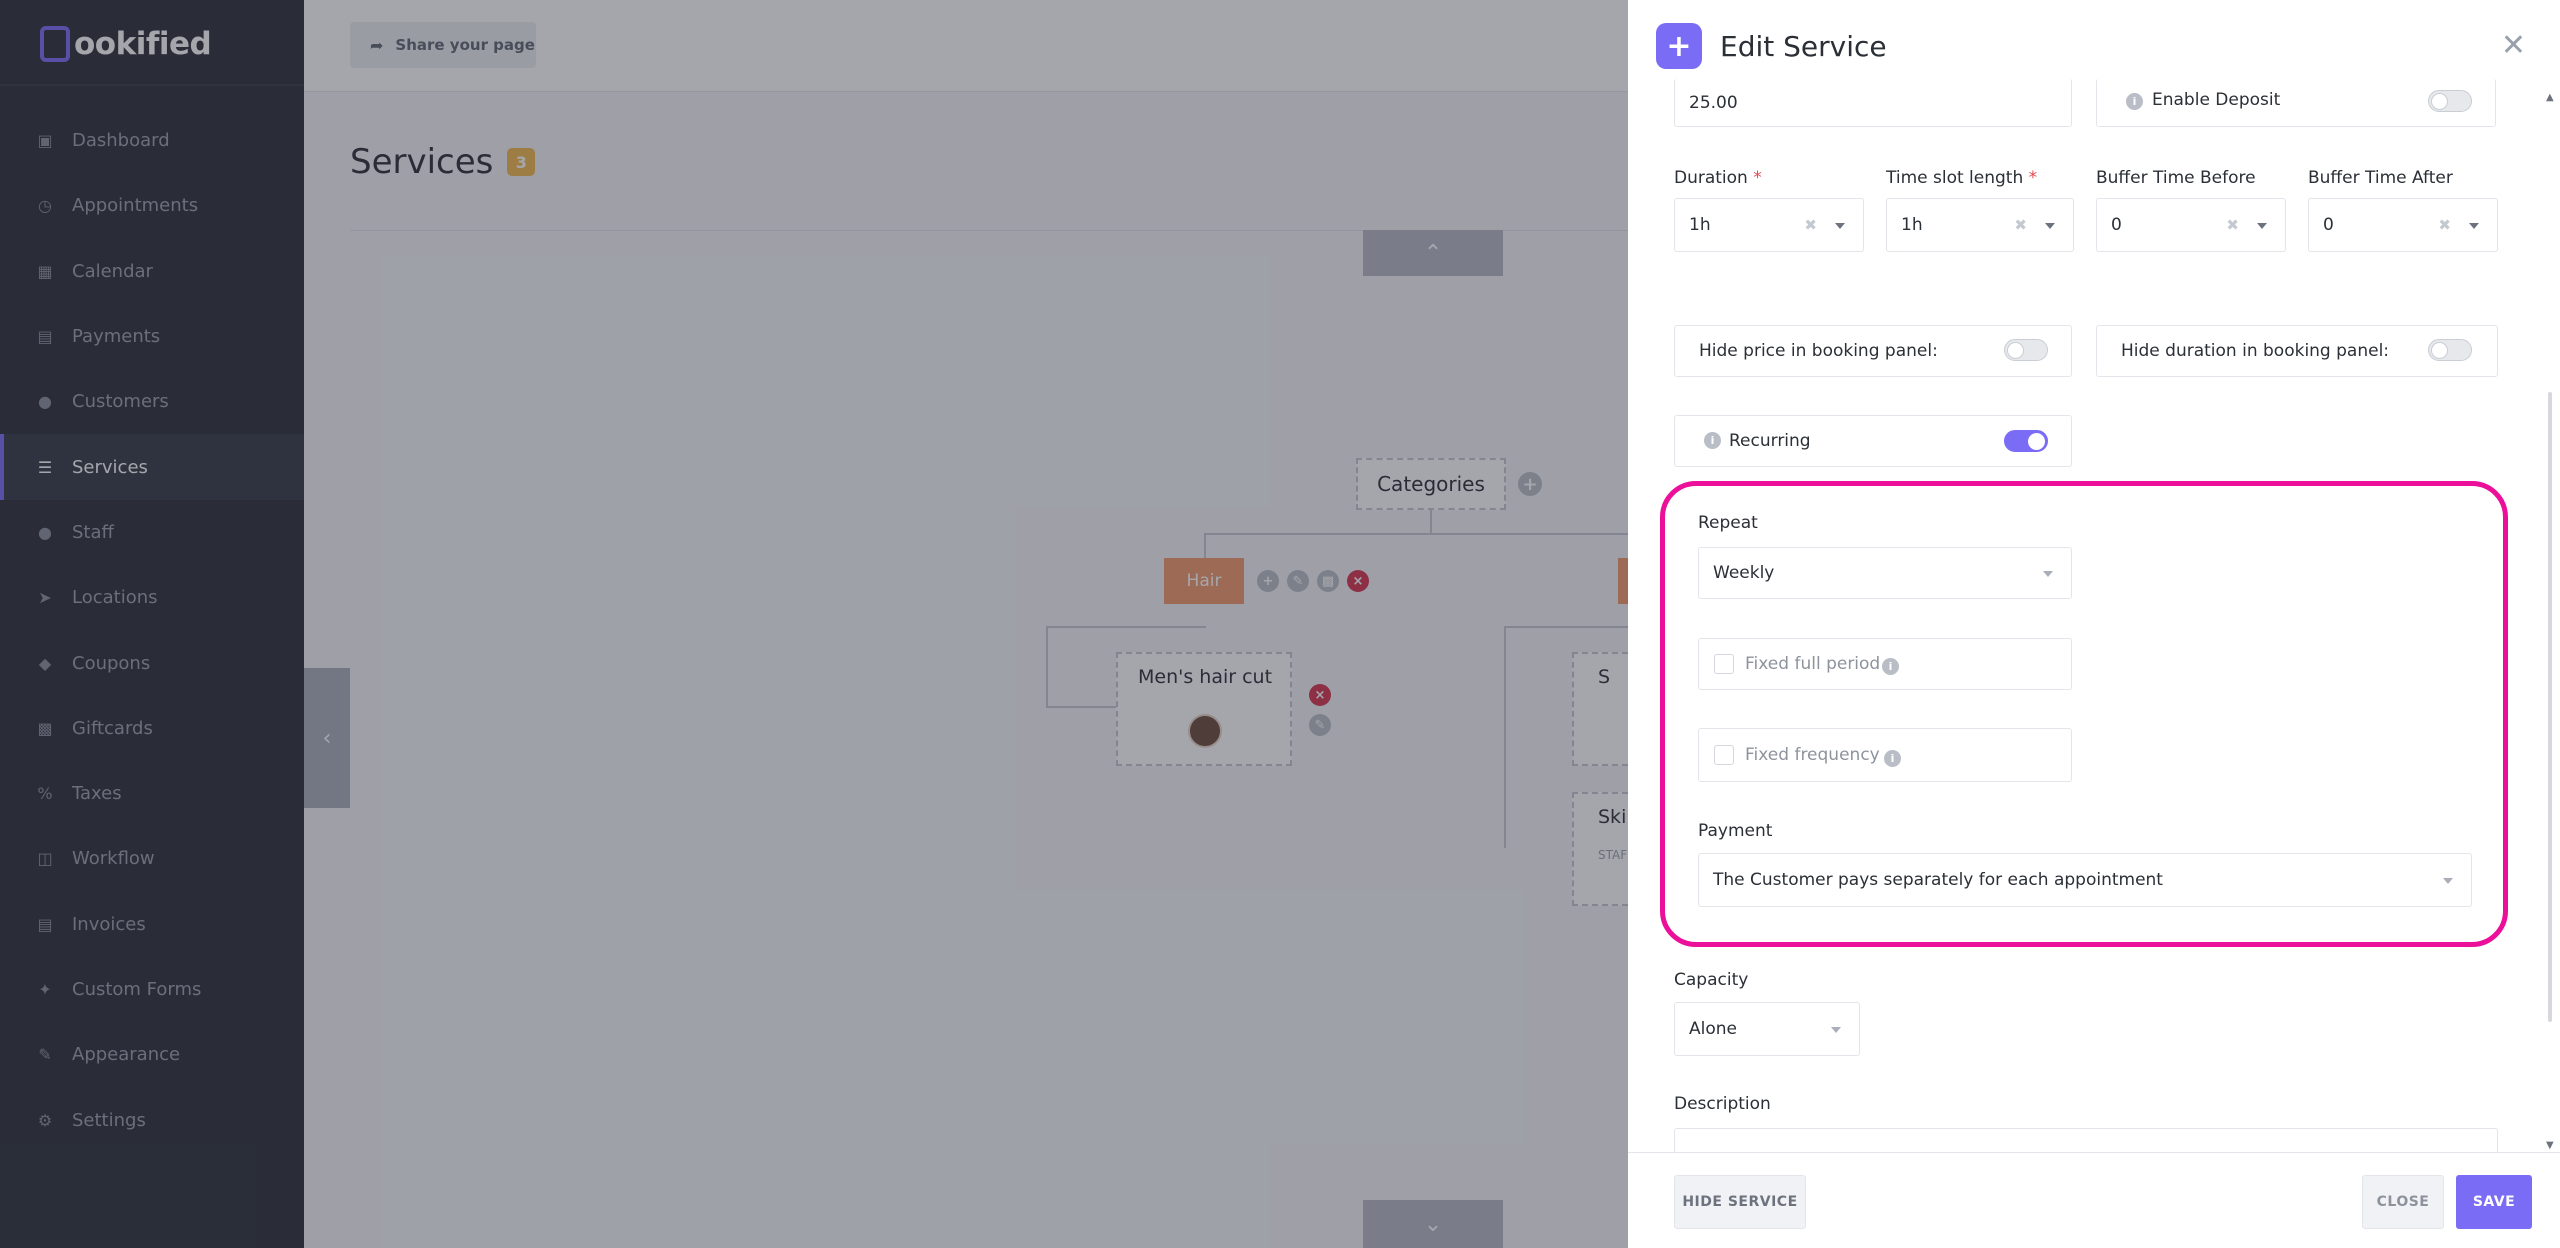 The height and width of the screenshot is (1248, 2560). I want to click on recurring-label: Recurring, so click(1770, 441).